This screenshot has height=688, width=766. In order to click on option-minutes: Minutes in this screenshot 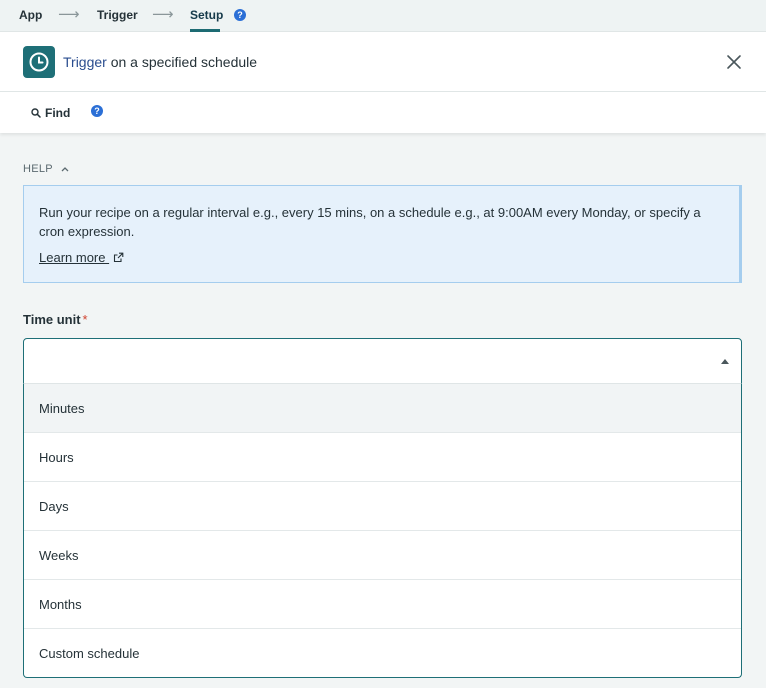, I will do `click(382, 408)`.